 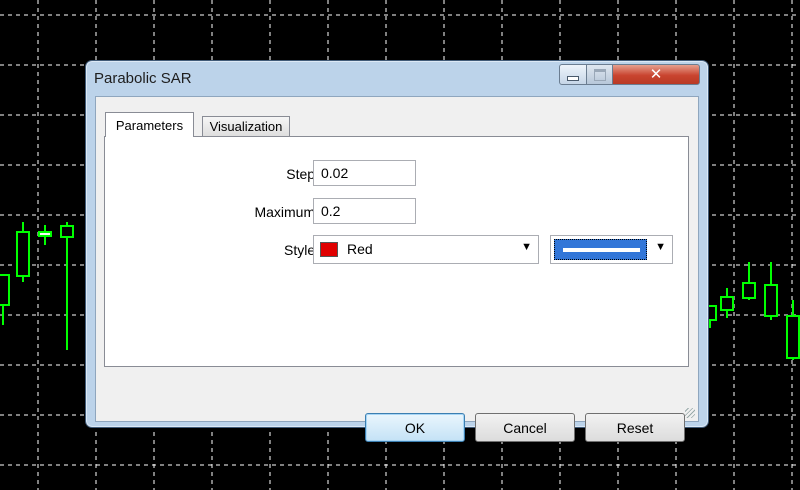 I want to click on ok-button: OK, so click(x=415, y=427).